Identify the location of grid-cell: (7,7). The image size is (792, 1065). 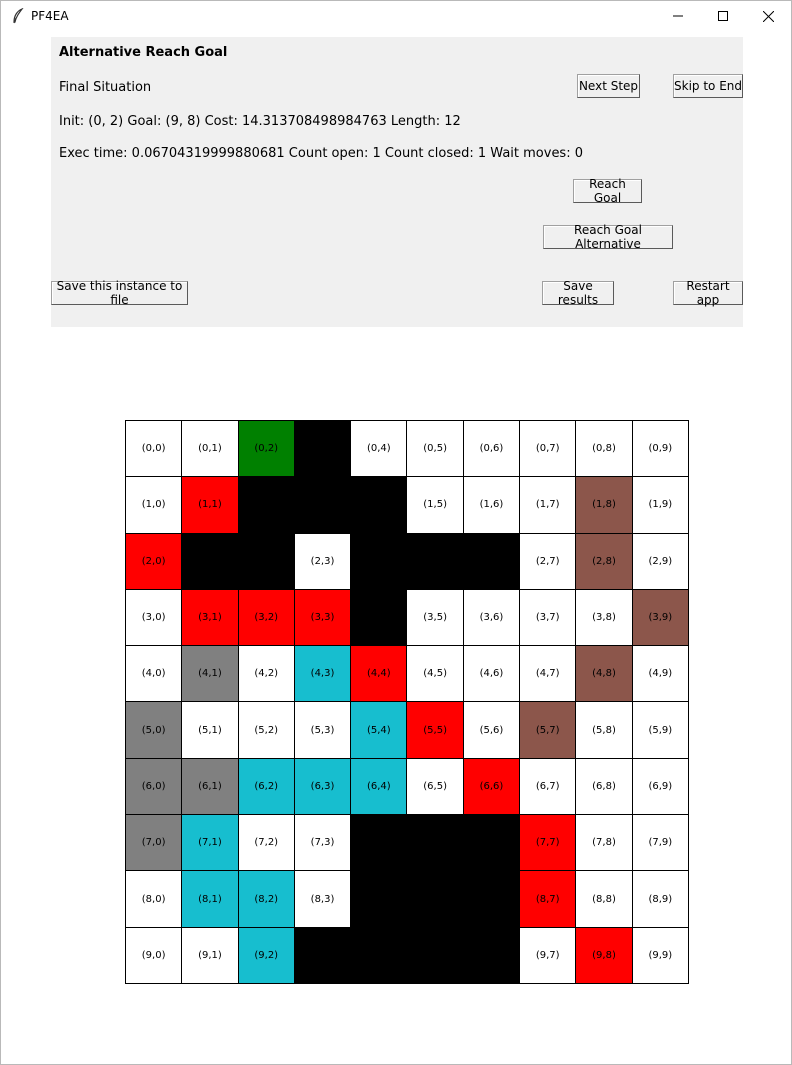
(548, 843).